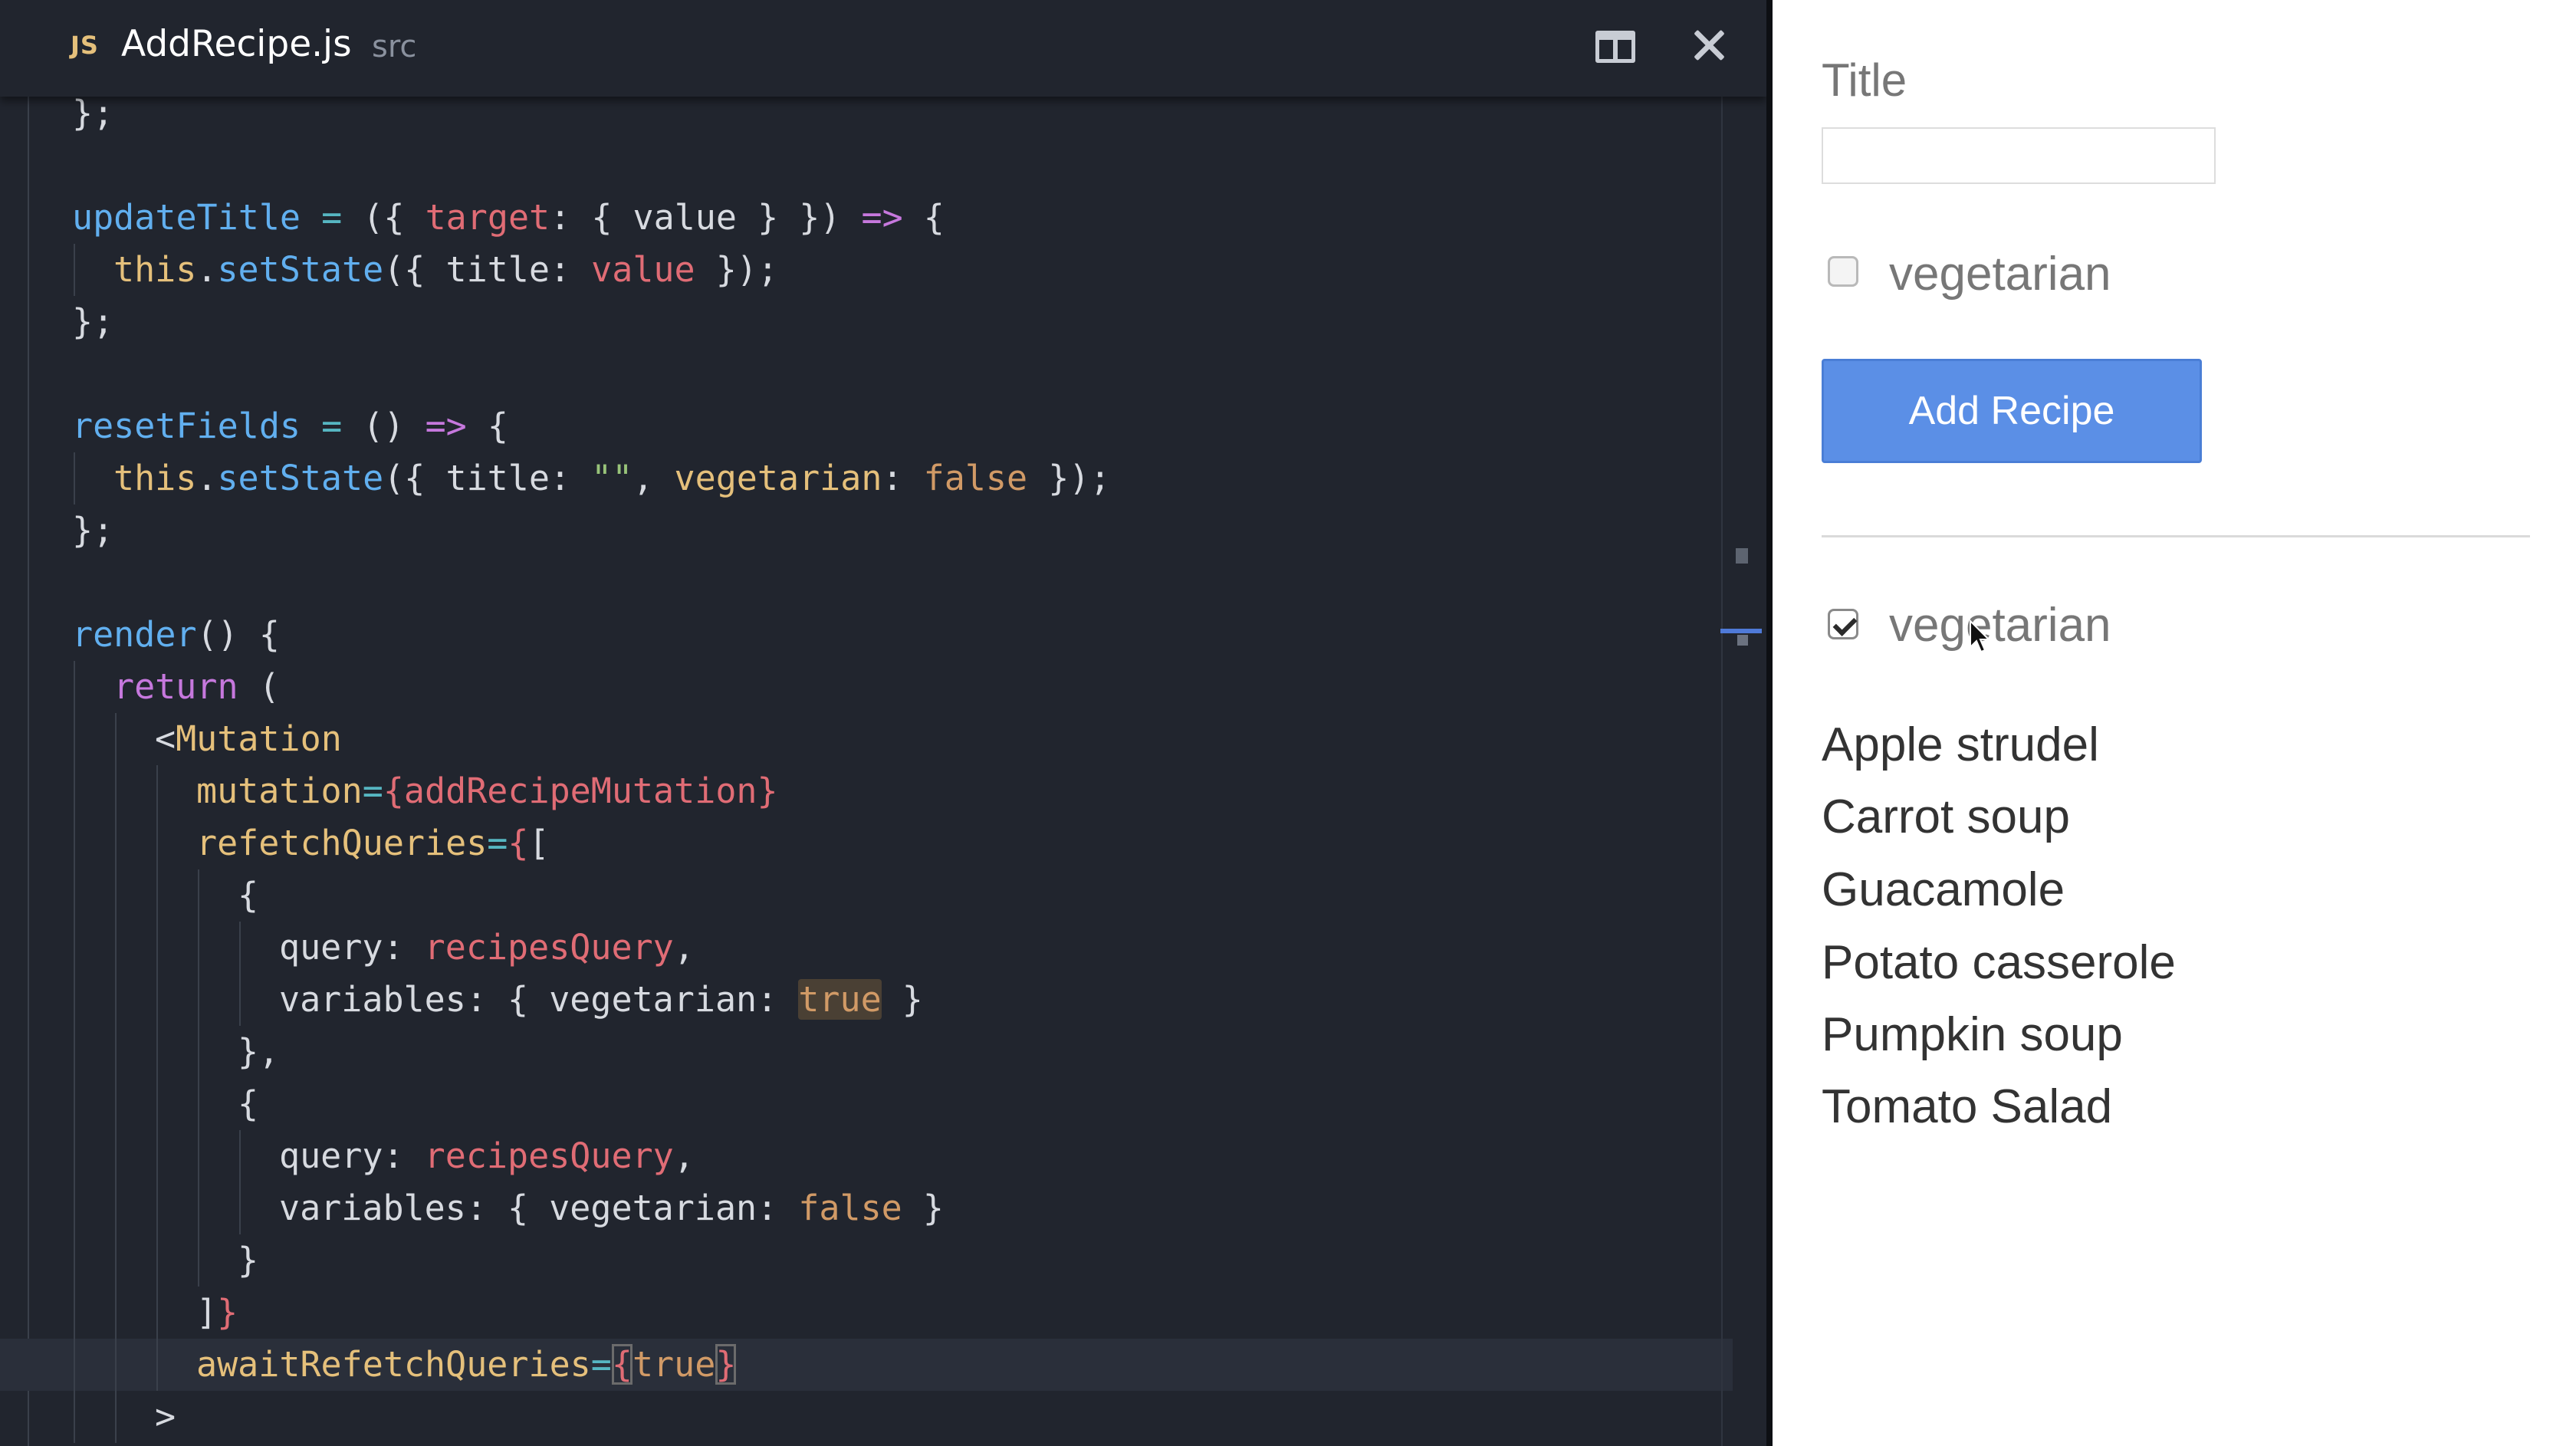  Describe the element at coordinates (1973, 1035) in the screenshot. I see `list-item: Pumpkin soup` at that location.